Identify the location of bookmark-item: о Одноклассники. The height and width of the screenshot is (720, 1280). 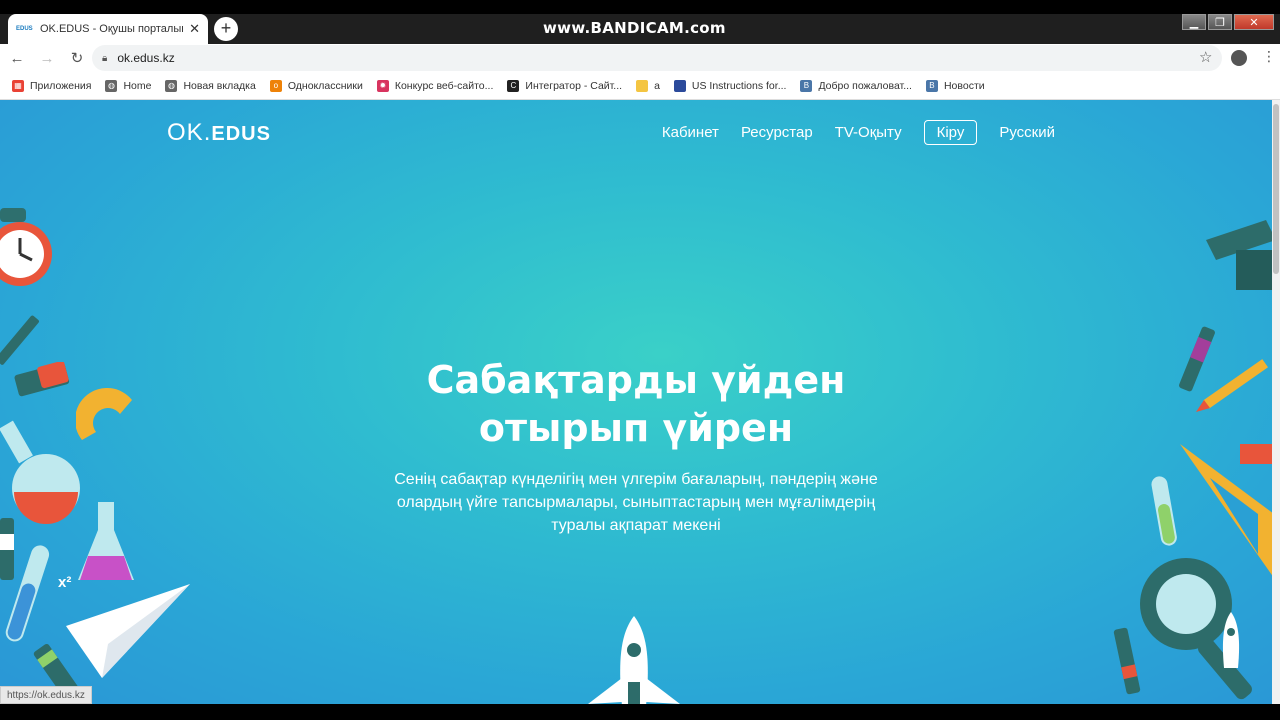
(316, 85).